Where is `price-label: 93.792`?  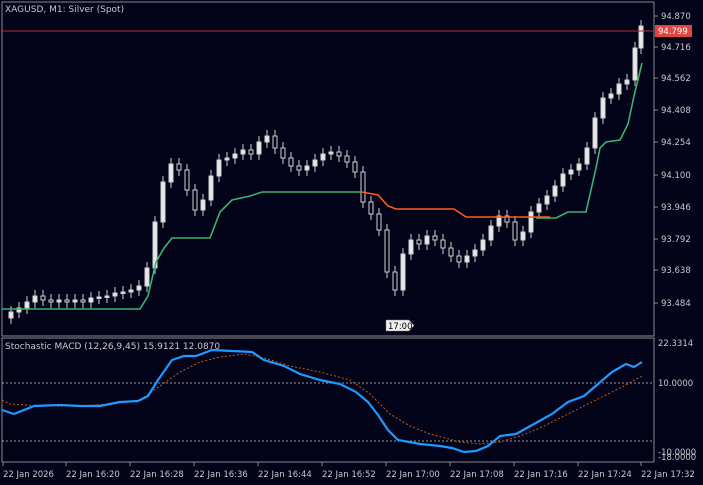
price-label: 93.792 is located at coordinates (676, 240).